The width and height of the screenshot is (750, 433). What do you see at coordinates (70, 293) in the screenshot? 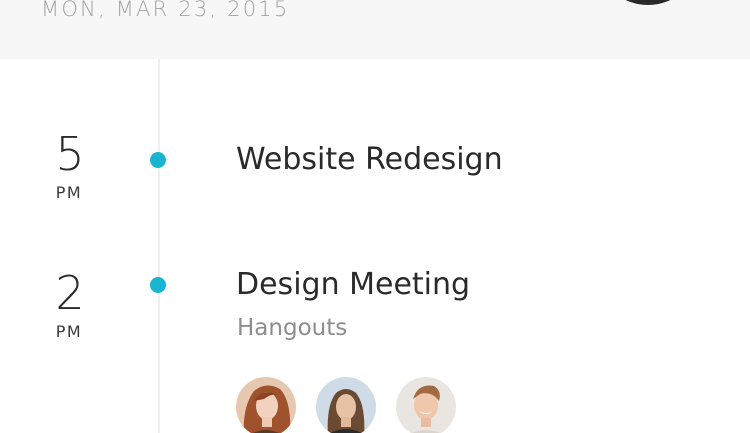
I see `event-hour: 2` at bounding box center [70, 293].